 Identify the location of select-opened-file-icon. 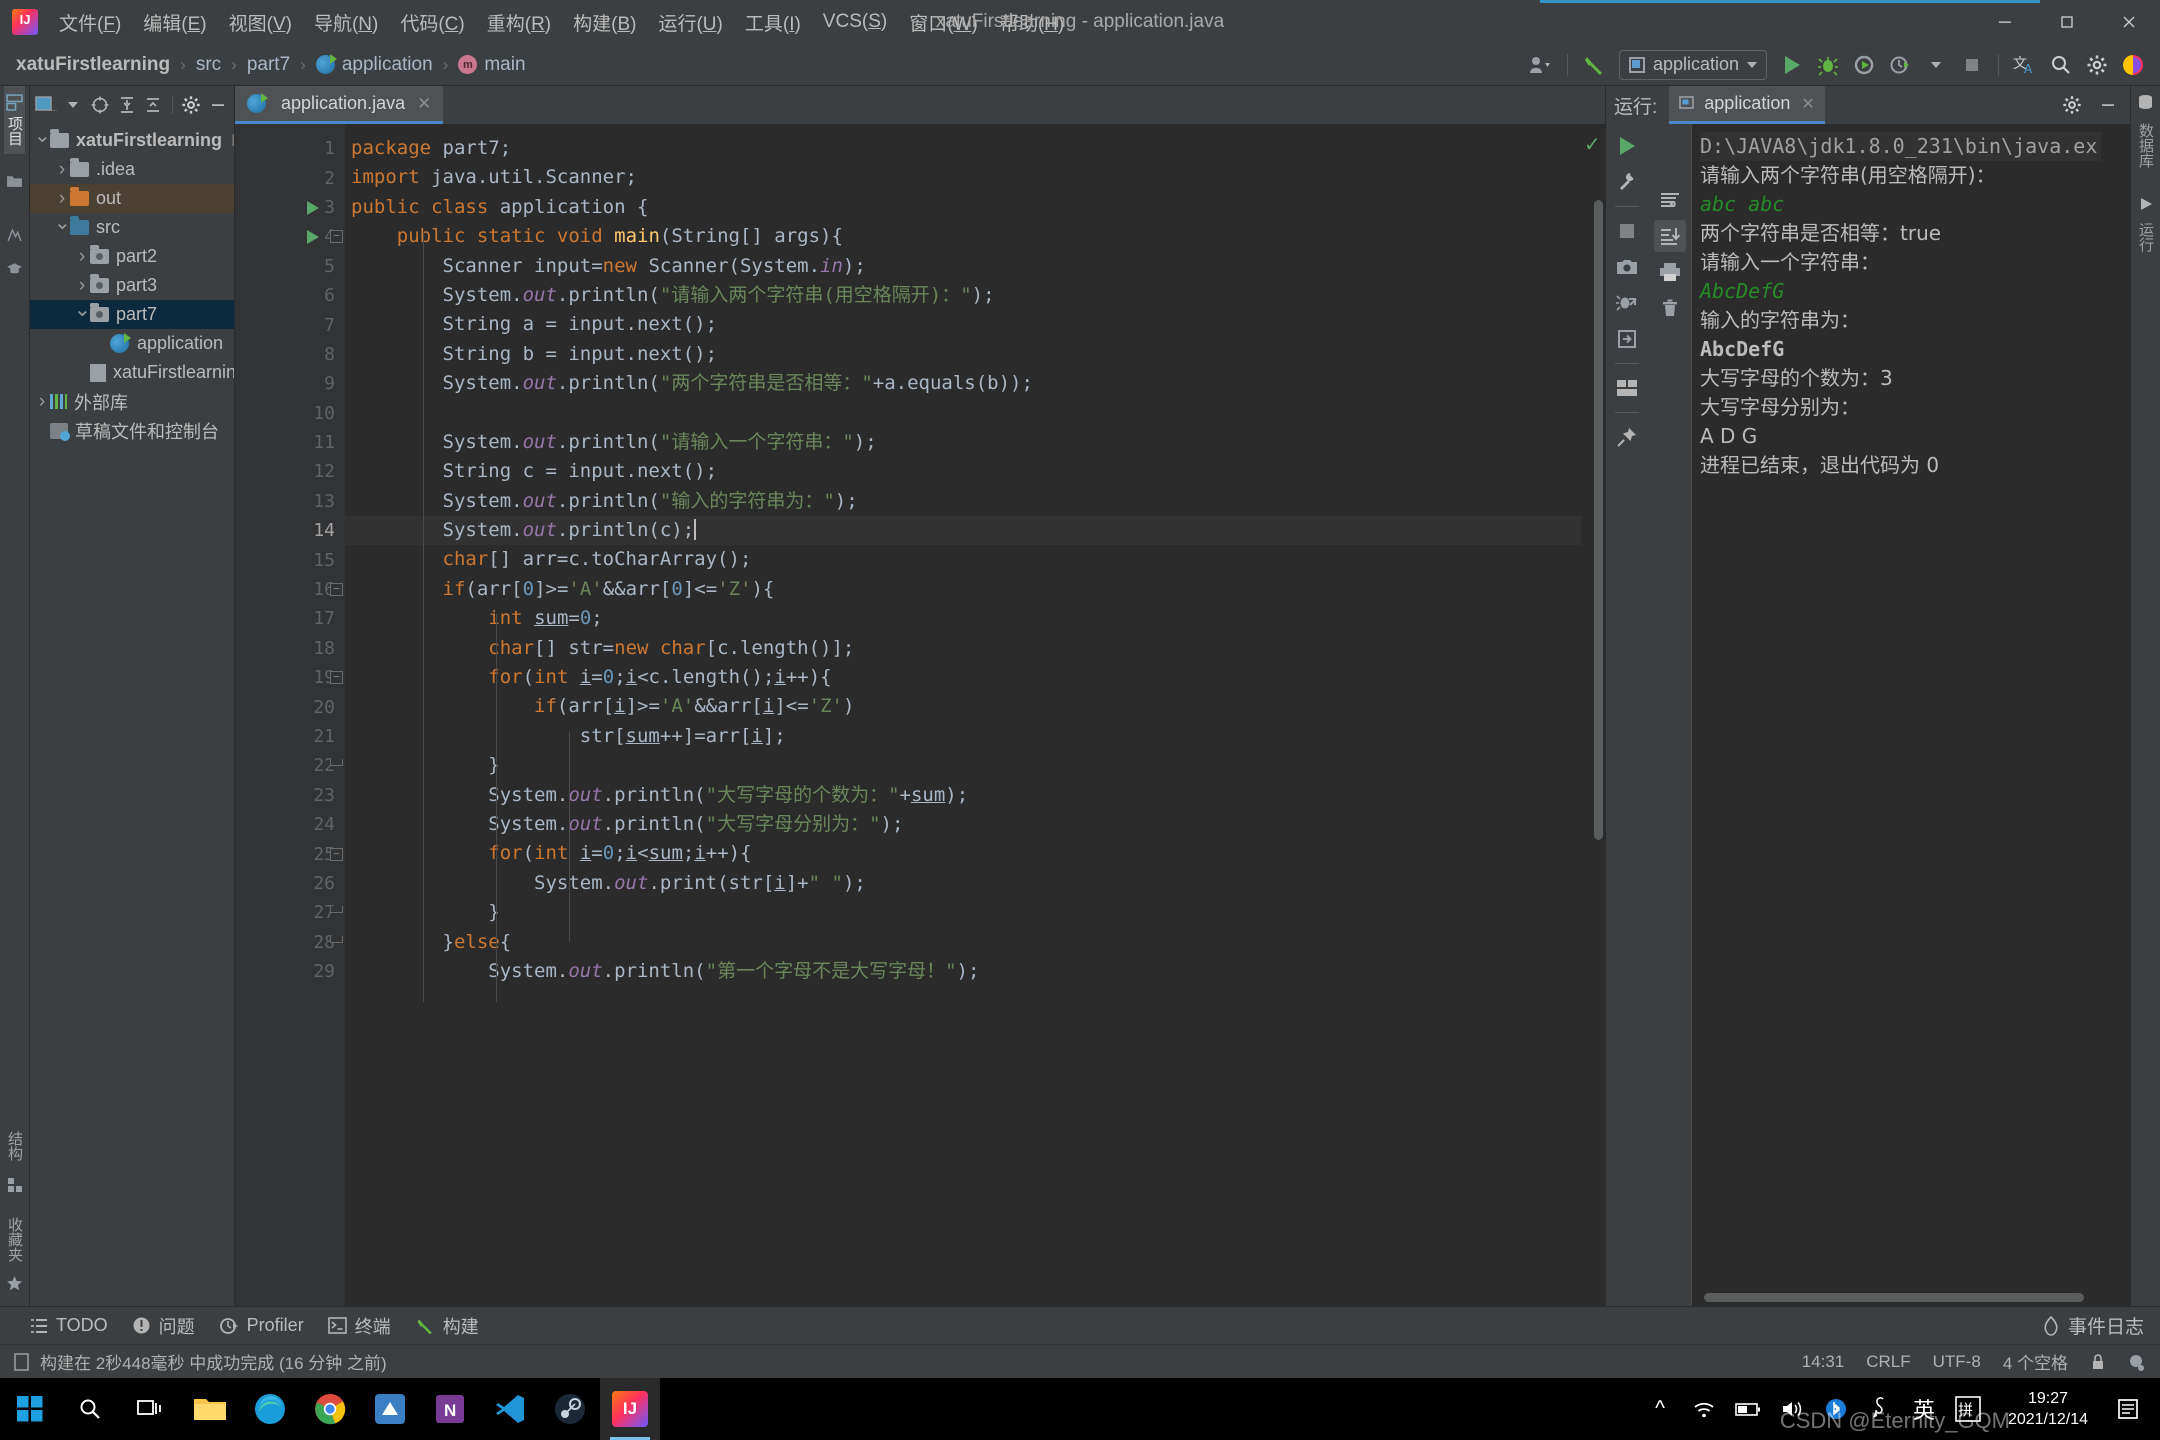
(99, 105).